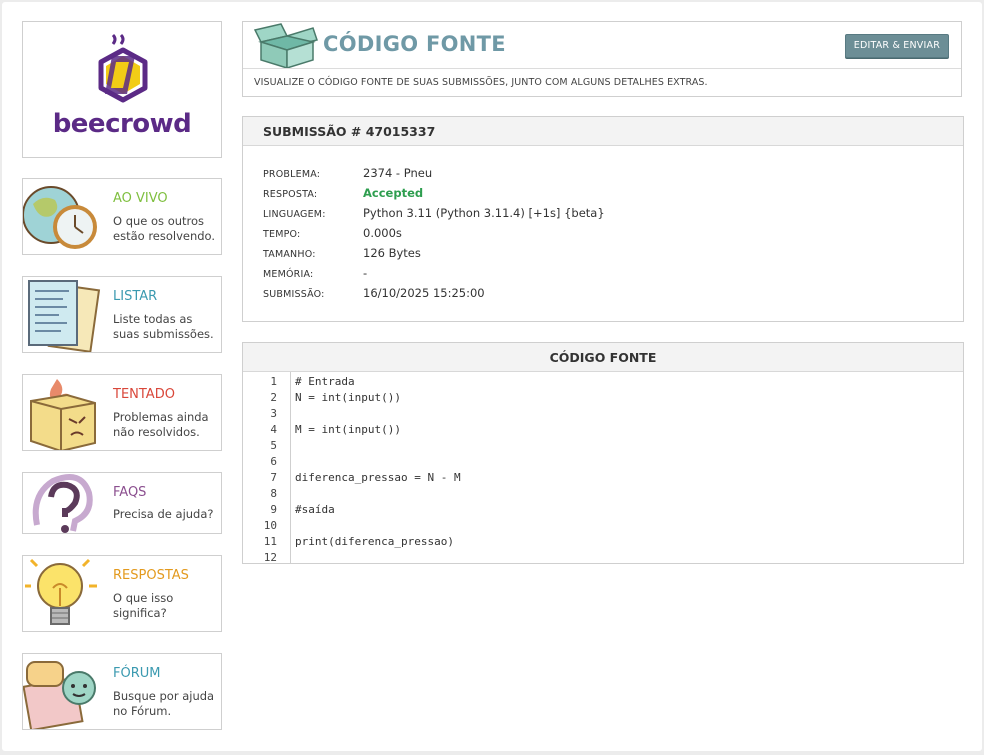  What do you see at coordinates (374, 541) in the screenshot?
I see `code-line: print(diferenca_pressao)` at bounding box center [374, 541].